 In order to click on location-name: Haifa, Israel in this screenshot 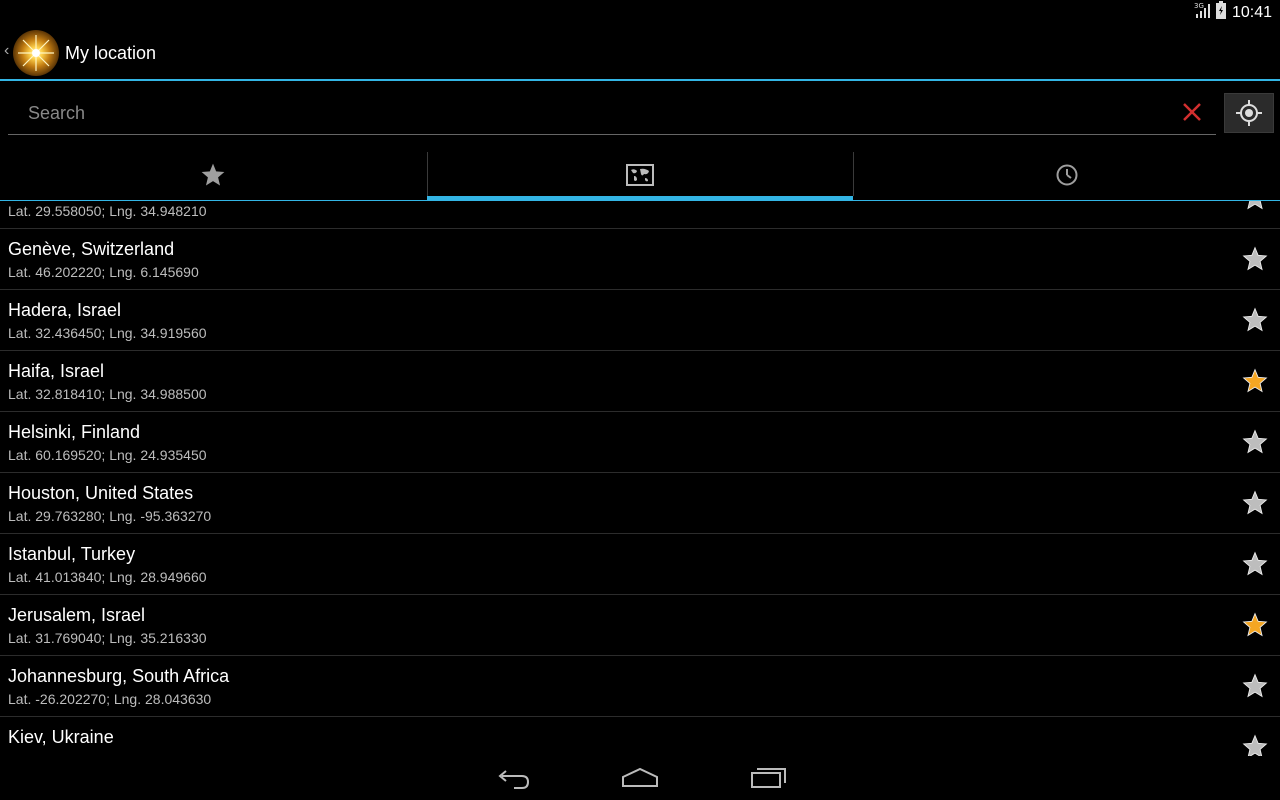, I will do `click(56, 371)`.